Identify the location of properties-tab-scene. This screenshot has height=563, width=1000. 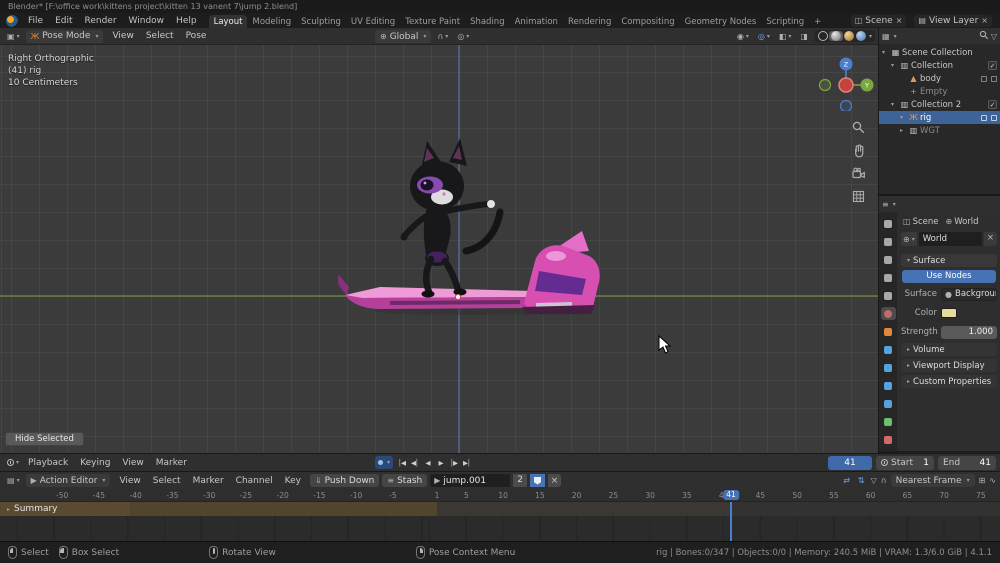
(888, 295).